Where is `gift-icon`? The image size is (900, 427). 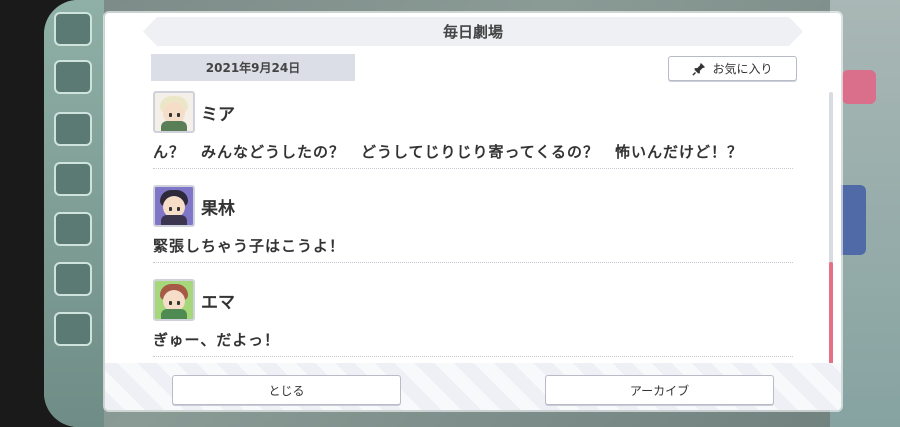 gift-icon is located at coordinates (73, 179).